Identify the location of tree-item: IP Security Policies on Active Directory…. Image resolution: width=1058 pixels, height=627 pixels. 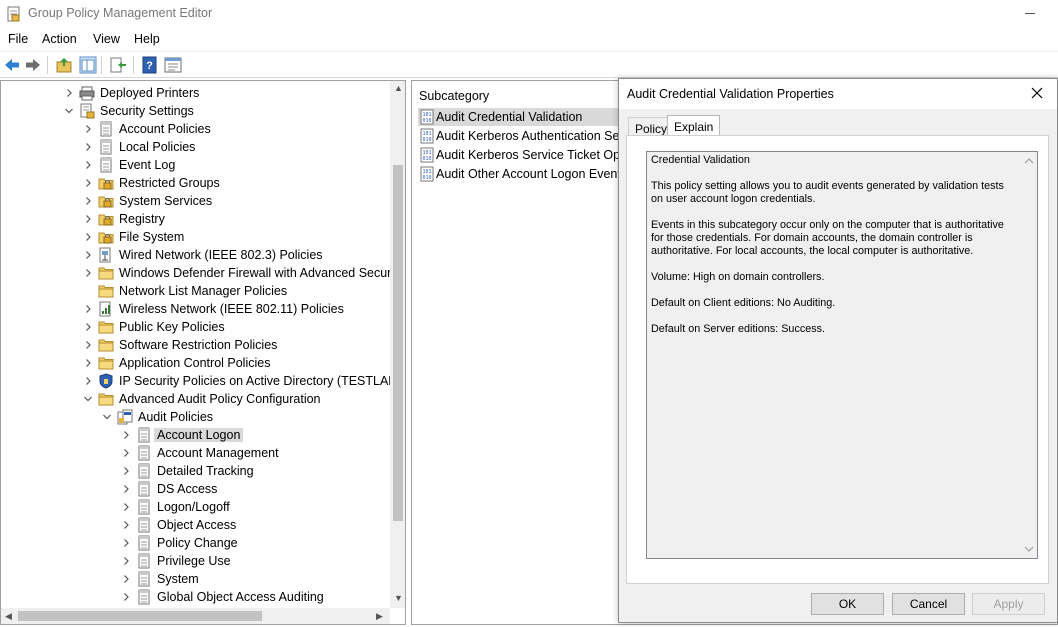
(203, 381).